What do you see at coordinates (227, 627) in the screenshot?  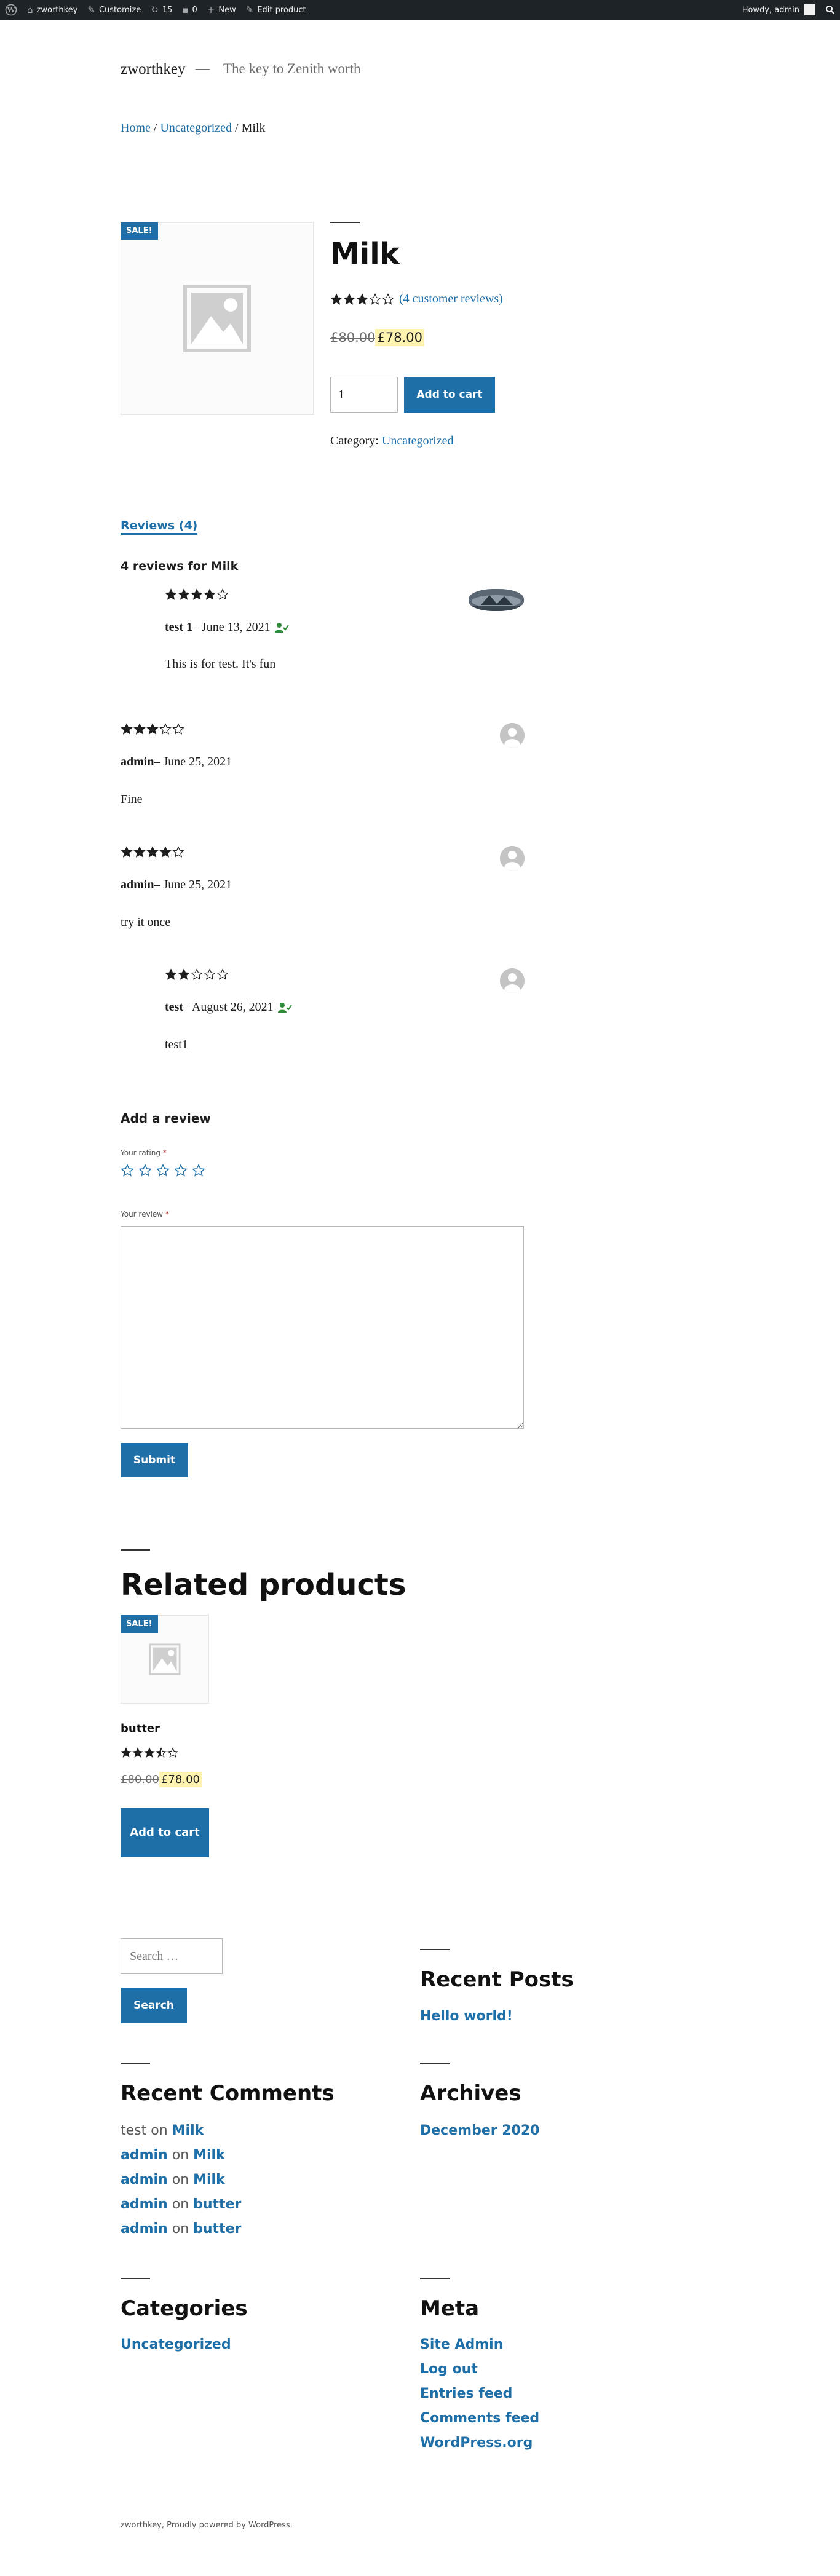 I see `review-meta: test 1 – June 13, 2021` at bounding box center [227, 627].